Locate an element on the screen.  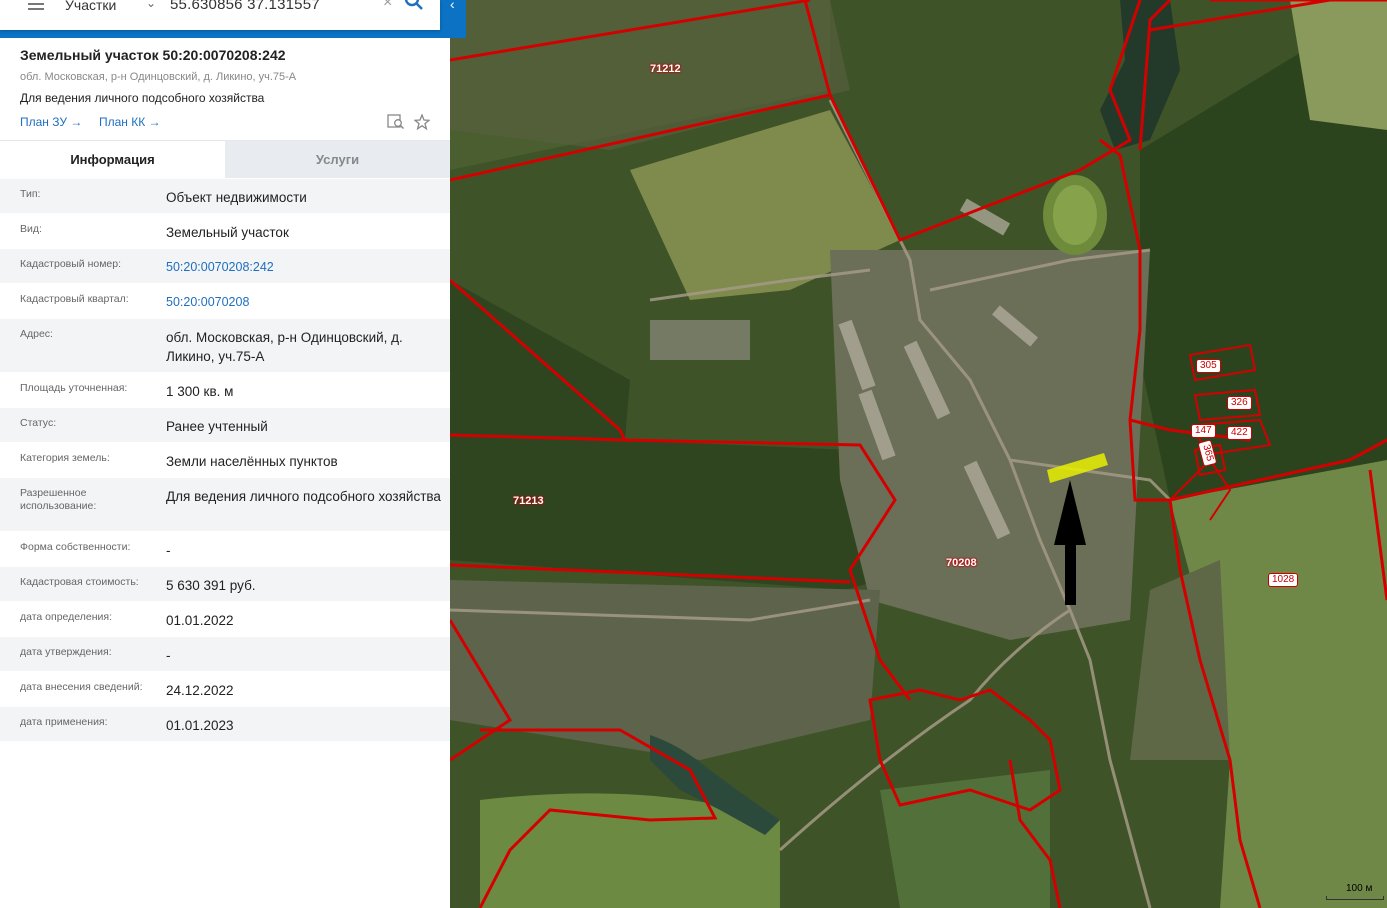
detail-row-ownership: Форма собственности: - is located at coordinates (225, 548).